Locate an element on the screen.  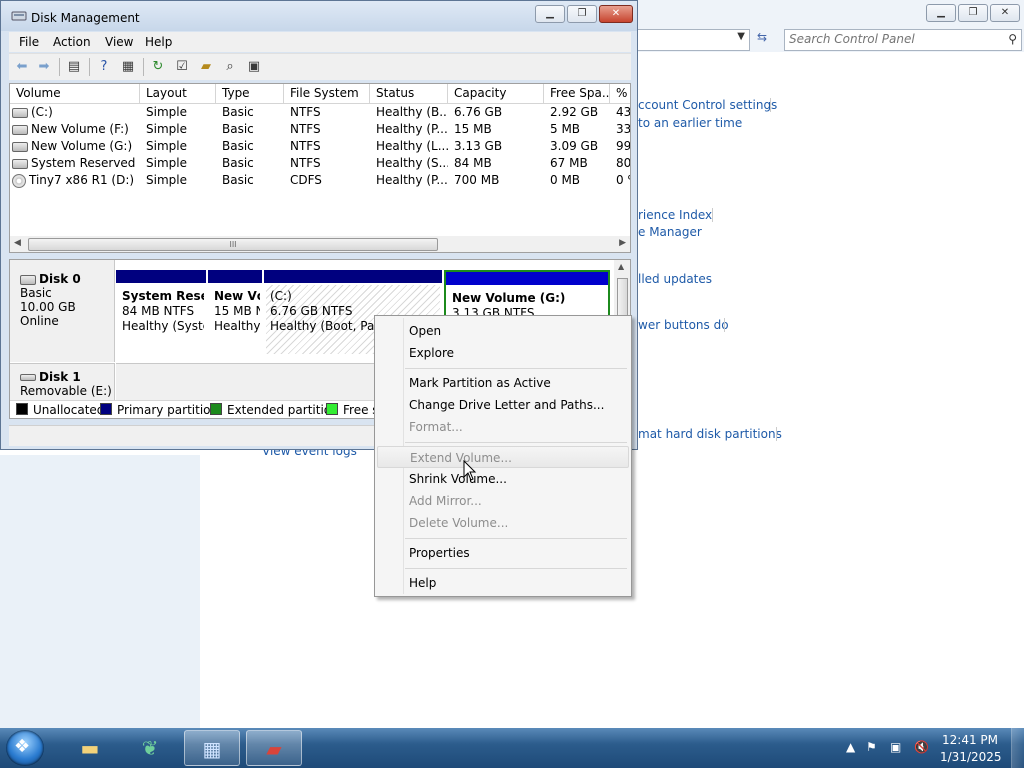
disk0-size: 10.00 GB is located at coordinates (48, 307).